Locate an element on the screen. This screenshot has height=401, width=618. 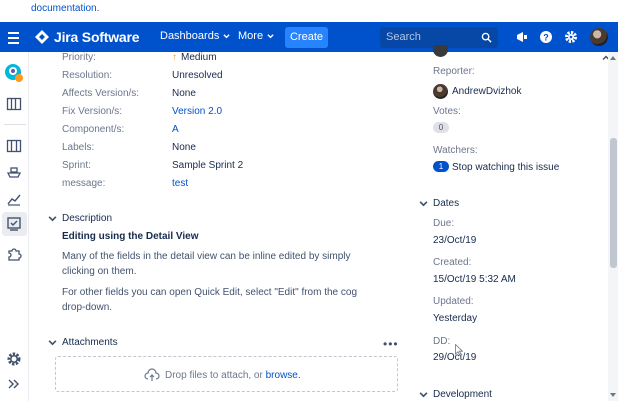
updated-value: Yesterday is located at coordinates (455, 318).